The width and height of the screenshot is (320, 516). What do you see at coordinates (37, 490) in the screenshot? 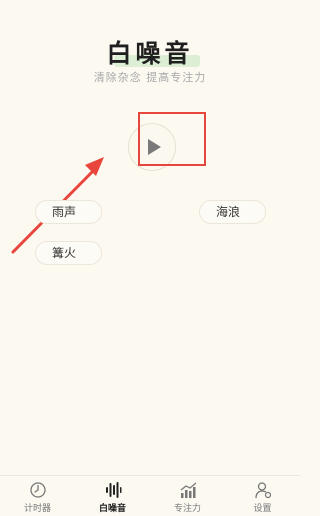
I see `clock-icon` at bounding box center [37, 490].